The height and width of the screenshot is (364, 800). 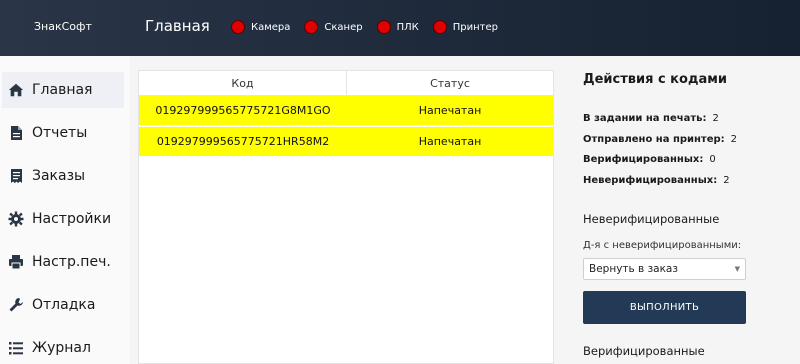 I want to click on sidebar-item-print-settings: Настр.печ., so click(x=63, y=262).